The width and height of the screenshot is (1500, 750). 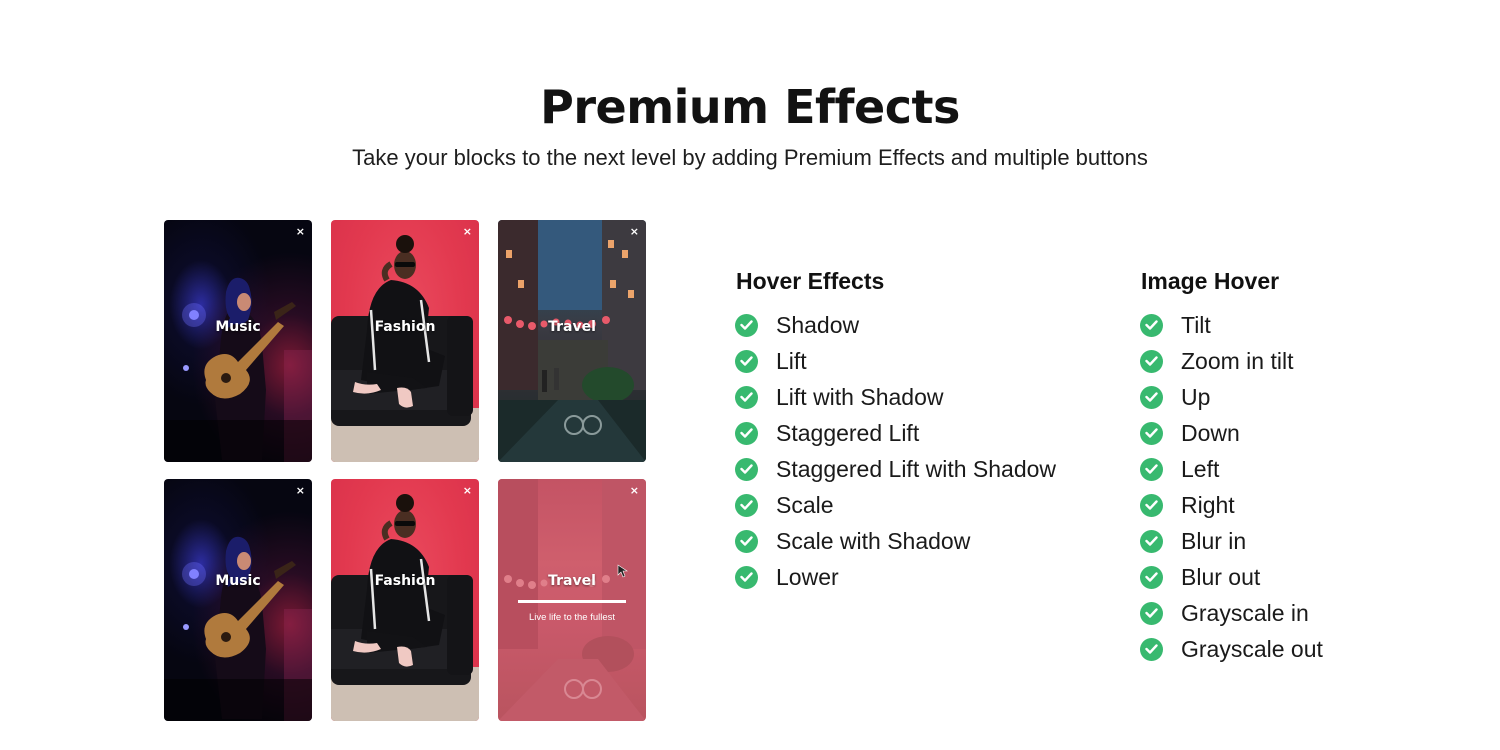 I want to click on image-hover-title: Image Hover, so click(x=1210, y=281).